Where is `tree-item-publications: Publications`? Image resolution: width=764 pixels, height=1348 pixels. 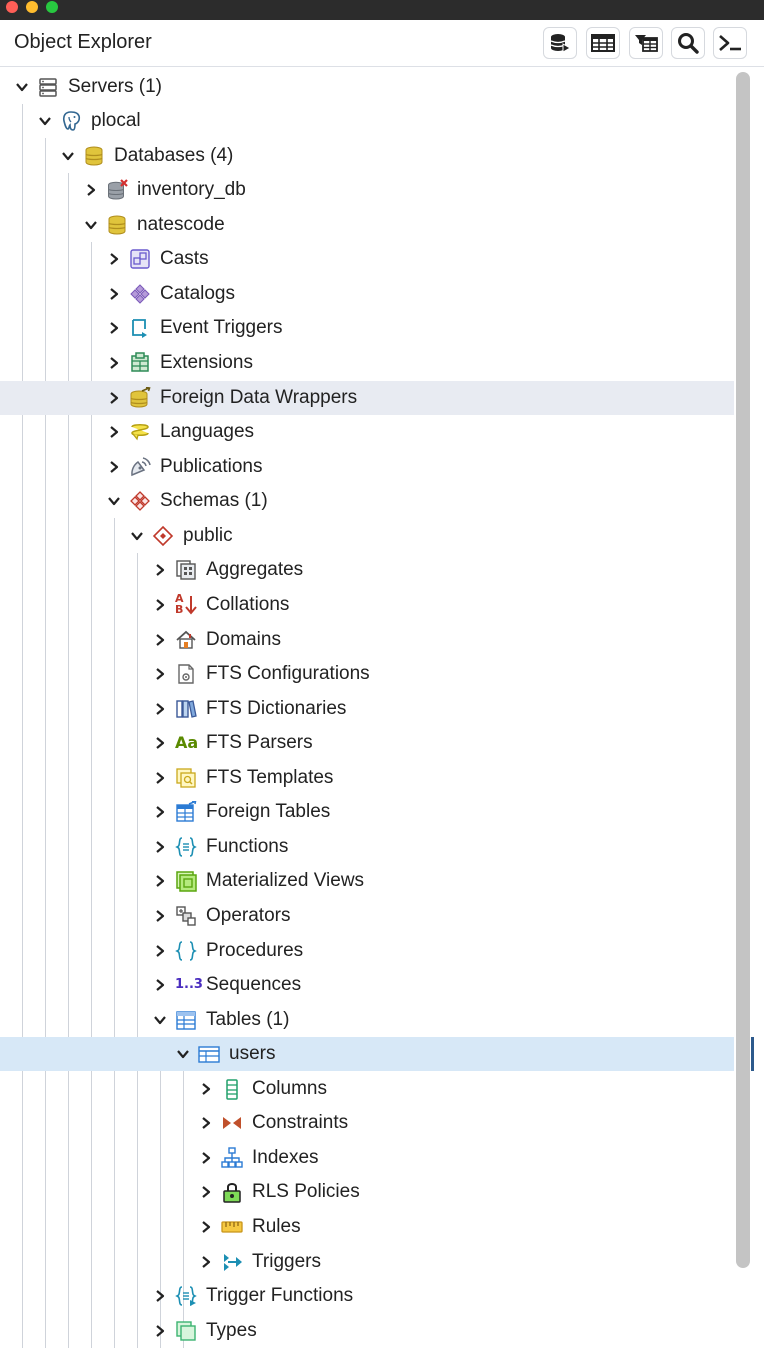
tree-item-publications: Publications is located at coordinates (367, 467).